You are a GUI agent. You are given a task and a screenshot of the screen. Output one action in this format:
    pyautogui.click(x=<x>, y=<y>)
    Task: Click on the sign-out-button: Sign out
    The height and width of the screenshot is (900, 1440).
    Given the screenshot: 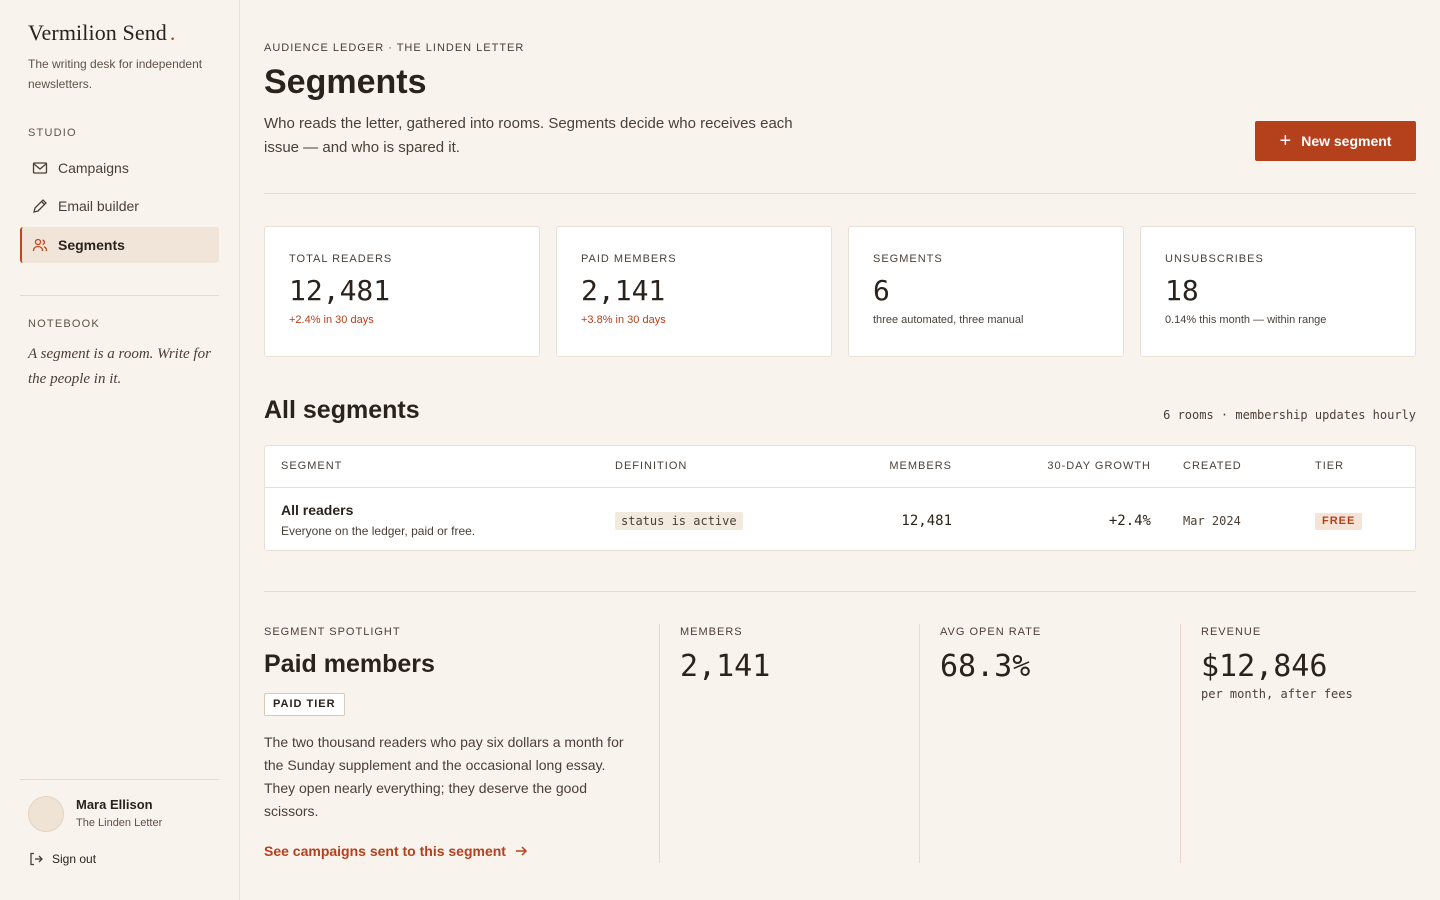 What is the action you would take?
    pyautogui.click(x=62, y=859)
    